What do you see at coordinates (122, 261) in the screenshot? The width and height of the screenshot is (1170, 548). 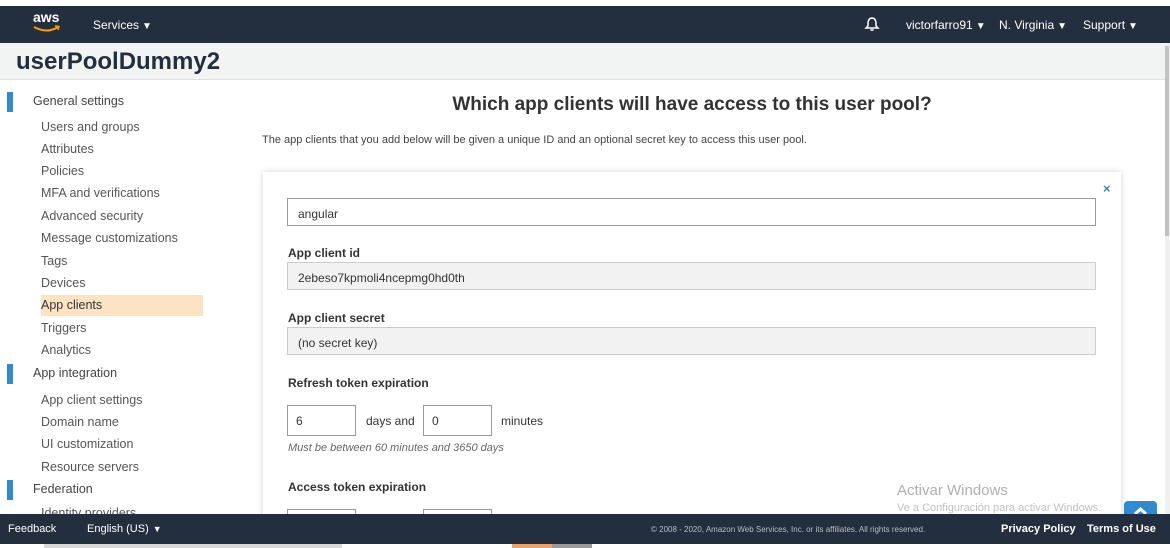 I see `sidebar-item-tags: Tags` at bounding box center [122, 261].